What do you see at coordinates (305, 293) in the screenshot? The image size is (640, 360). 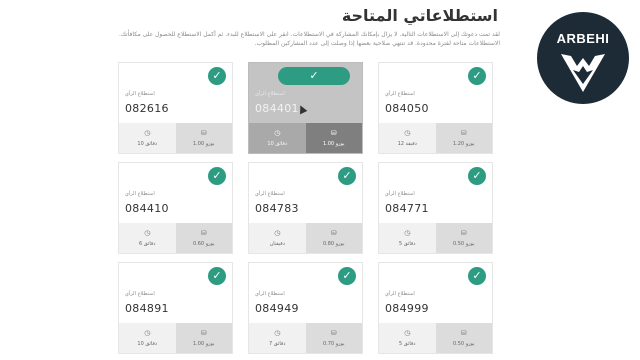 I see `survey-card-body: ✓ استطلاع الرأي 084949` at bounding box center [305, 293].